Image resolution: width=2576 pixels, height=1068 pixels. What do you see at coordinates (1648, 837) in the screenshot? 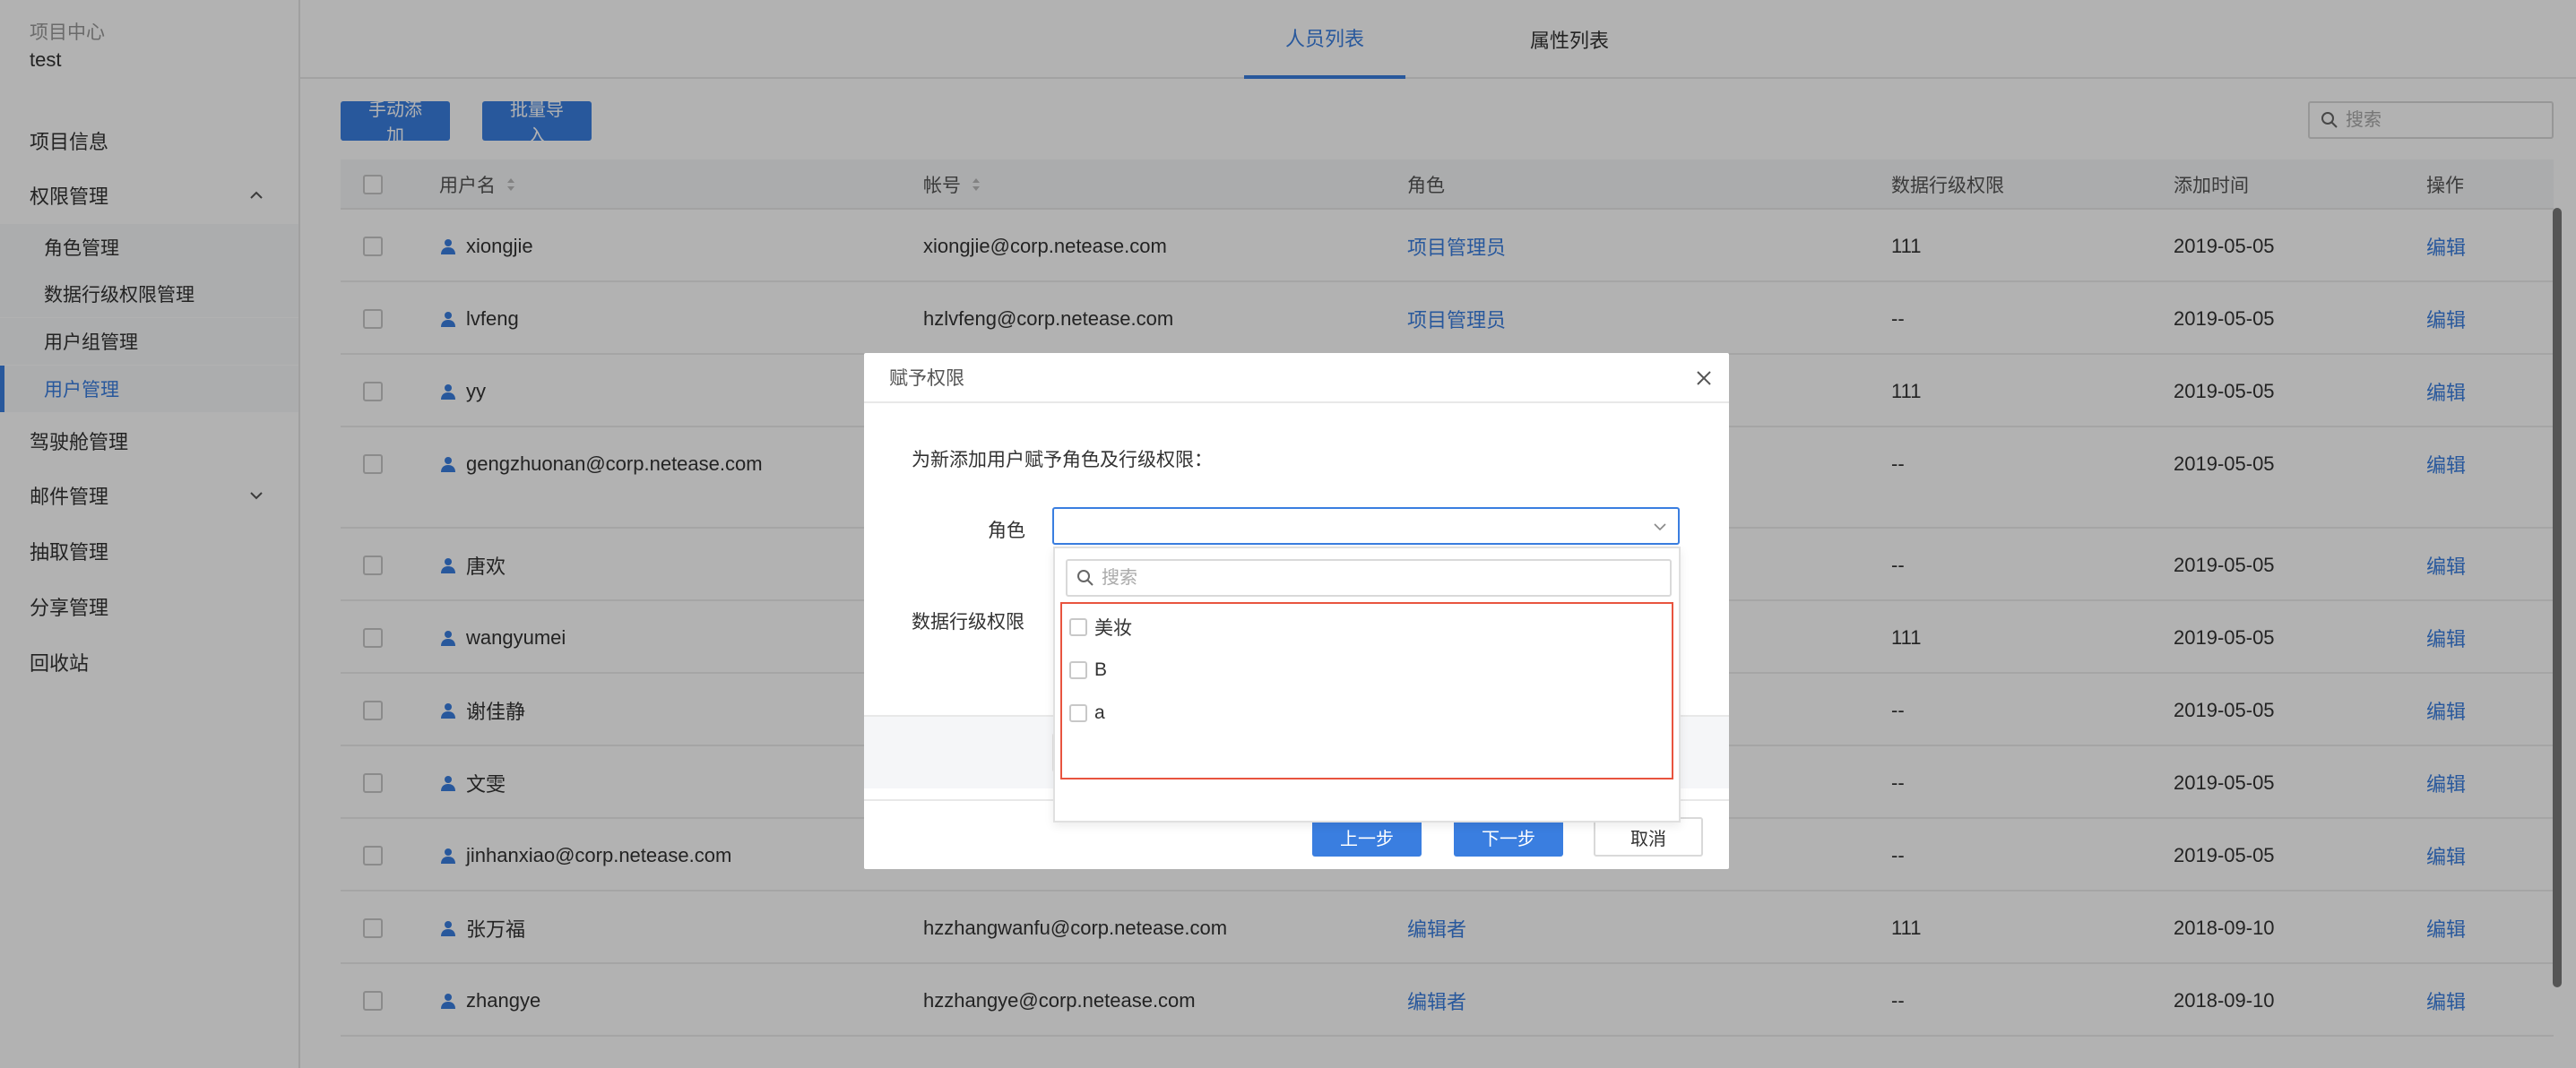
I see `cancel-button: 取消` at bounding box center [1648, 837].